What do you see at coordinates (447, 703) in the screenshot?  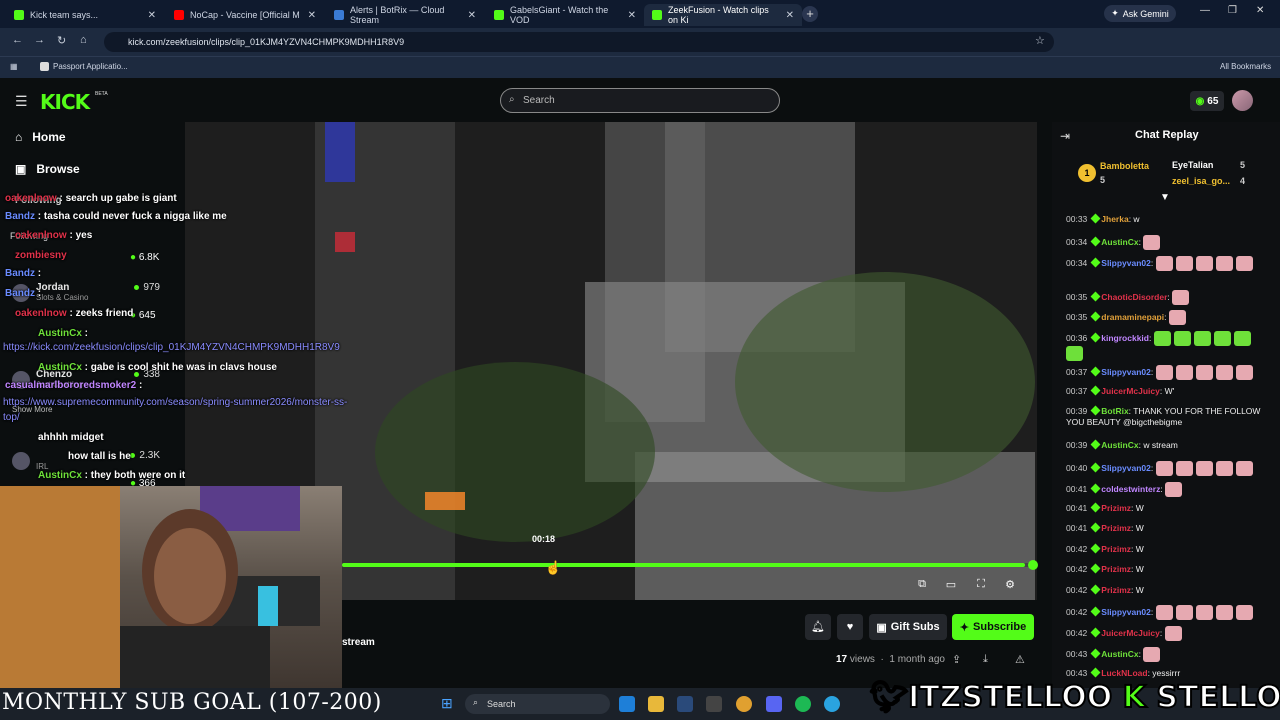 I see `windows-start-icon: ⊞` at bounding box center [447, 703].